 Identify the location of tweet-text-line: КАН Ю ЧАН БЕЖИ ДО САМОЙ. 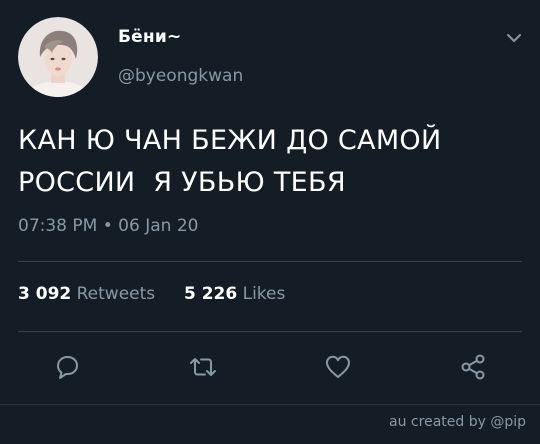
(230, 140).